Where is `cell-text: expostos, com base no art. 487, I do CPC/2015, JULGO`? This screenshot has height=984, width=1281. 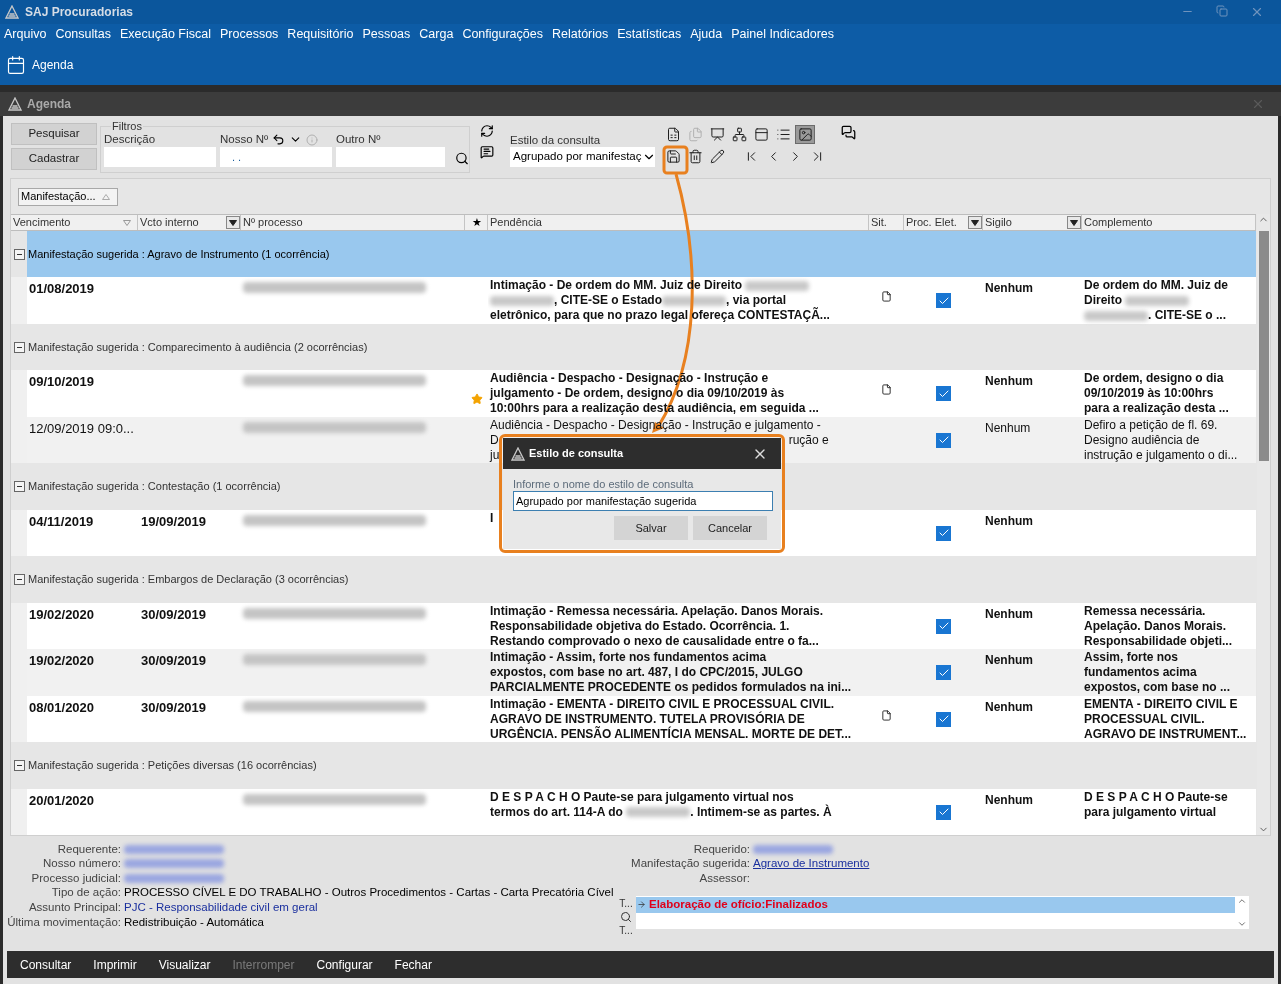
cell-text: expostos, com base no art. 487, I do CPC/2015, JULGO is located at coordinates (646, 672).